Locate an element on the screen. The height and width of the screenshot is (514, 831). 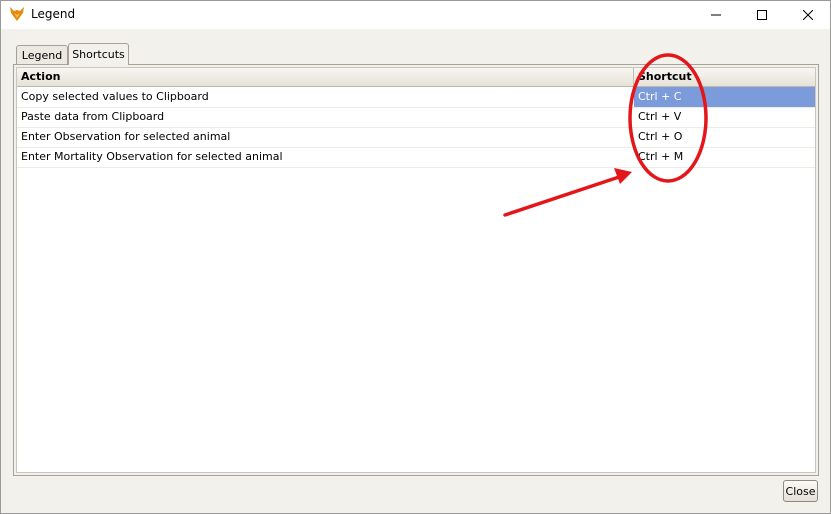
close-icon is located at coordinates (808, 15).